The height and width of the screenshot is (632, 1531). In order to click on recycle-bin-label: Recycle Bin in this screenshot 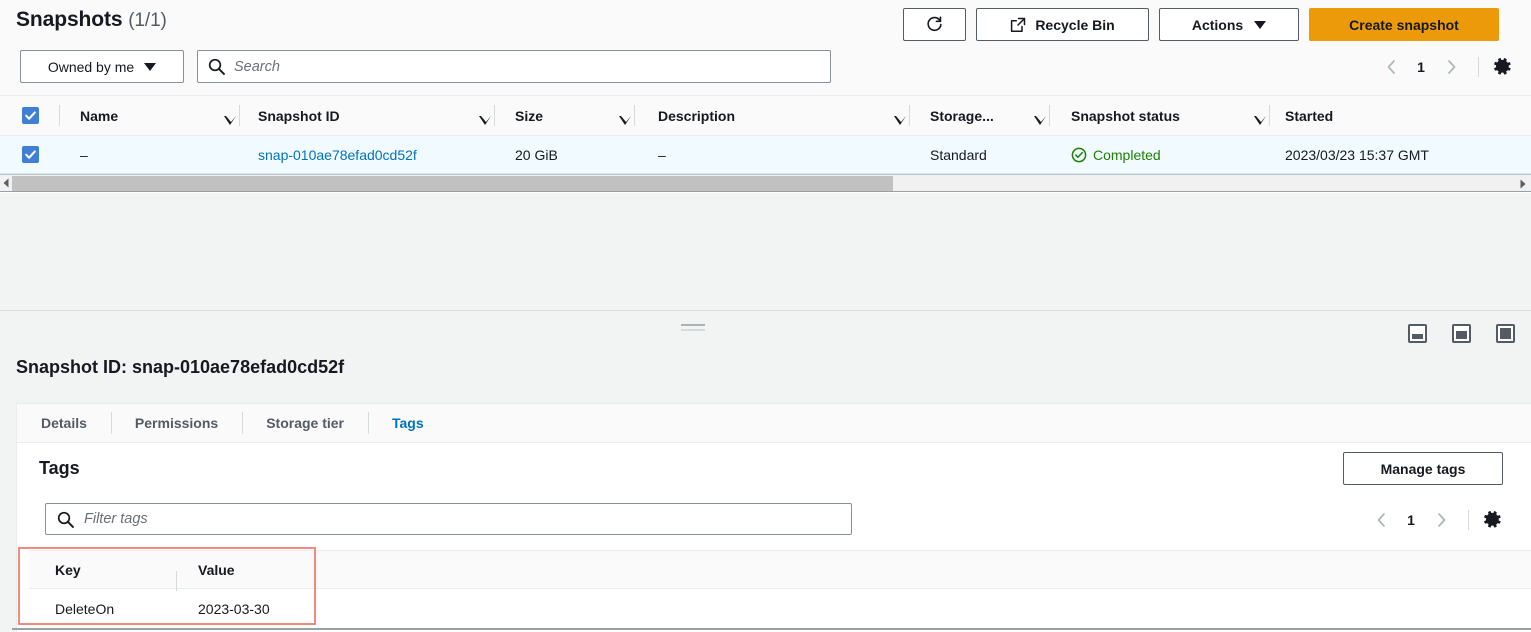, I will do `click(1075, 24)`.